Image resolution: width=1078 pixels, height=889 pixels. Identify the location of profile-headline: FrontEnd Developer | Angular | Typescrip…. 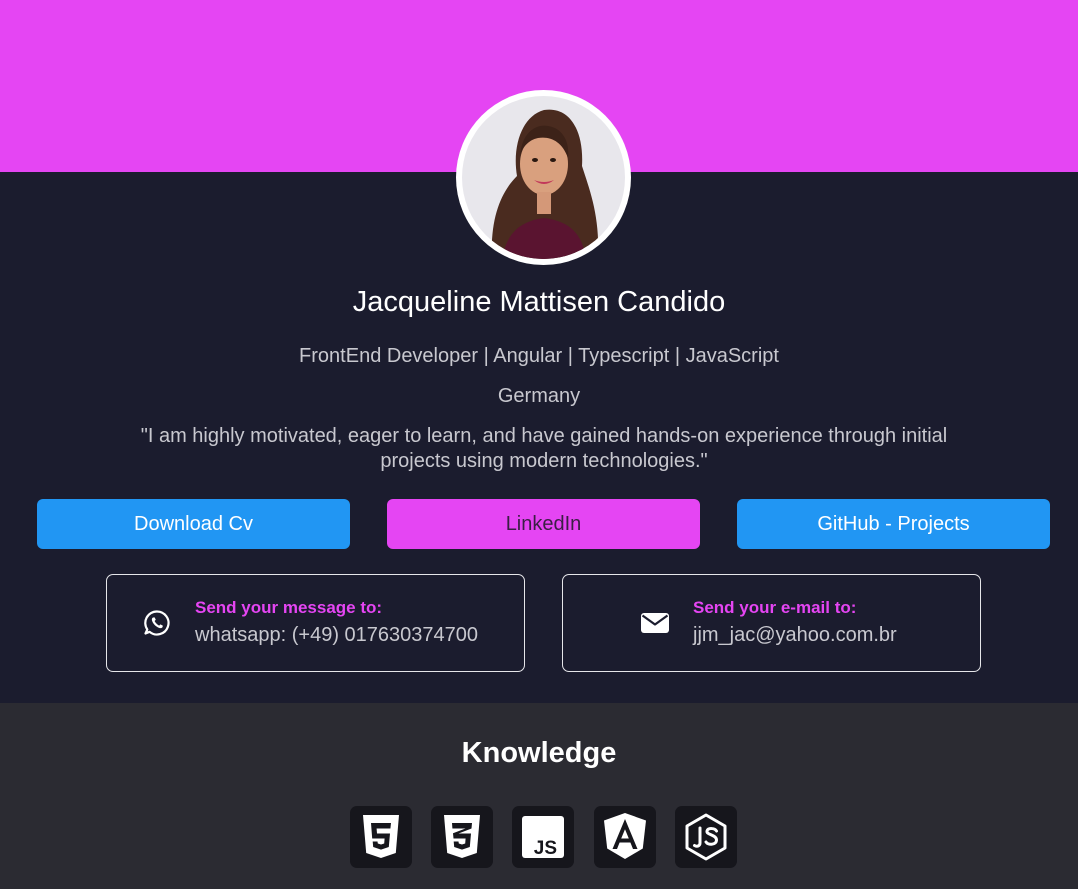
(539, 356).